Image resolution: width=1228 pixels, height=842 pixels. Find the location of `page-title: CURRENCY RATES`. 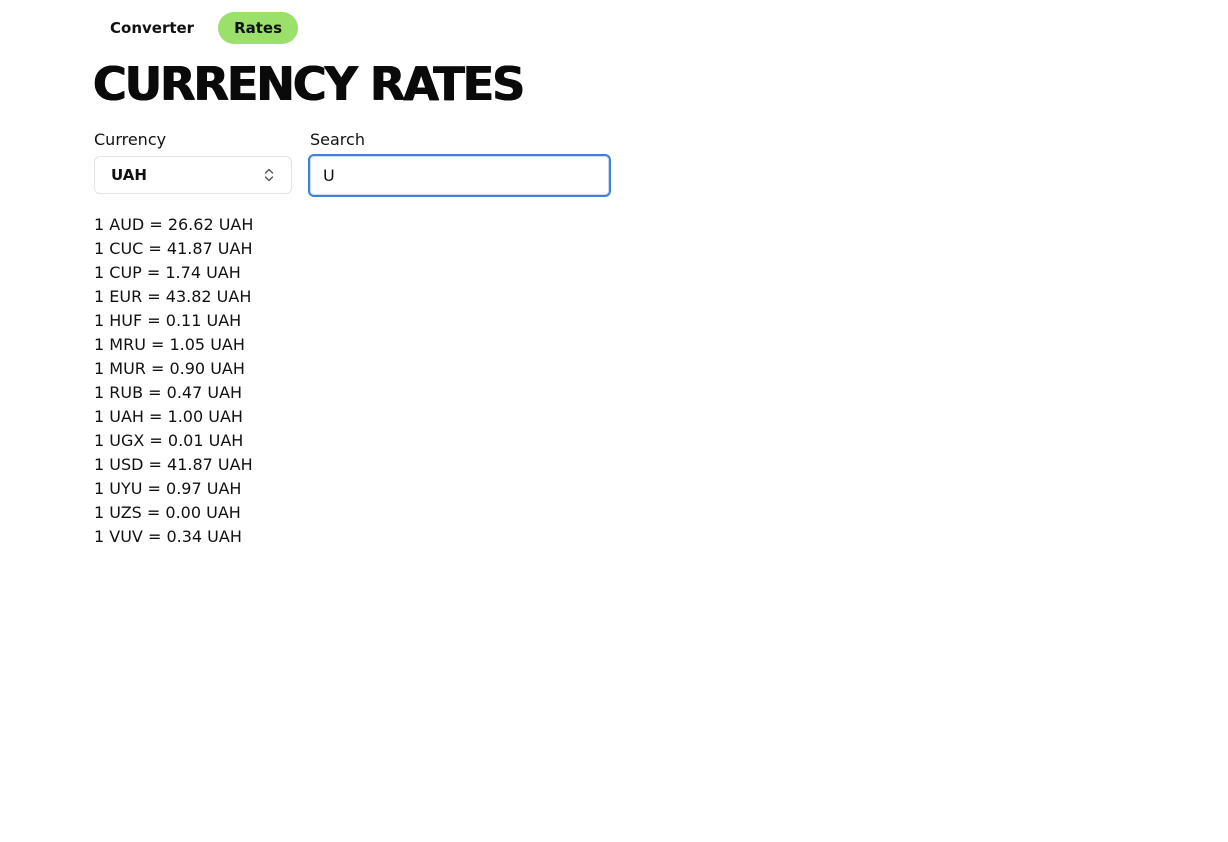

page-title: CURRENCY RATES is located at coordinates (309, 84).